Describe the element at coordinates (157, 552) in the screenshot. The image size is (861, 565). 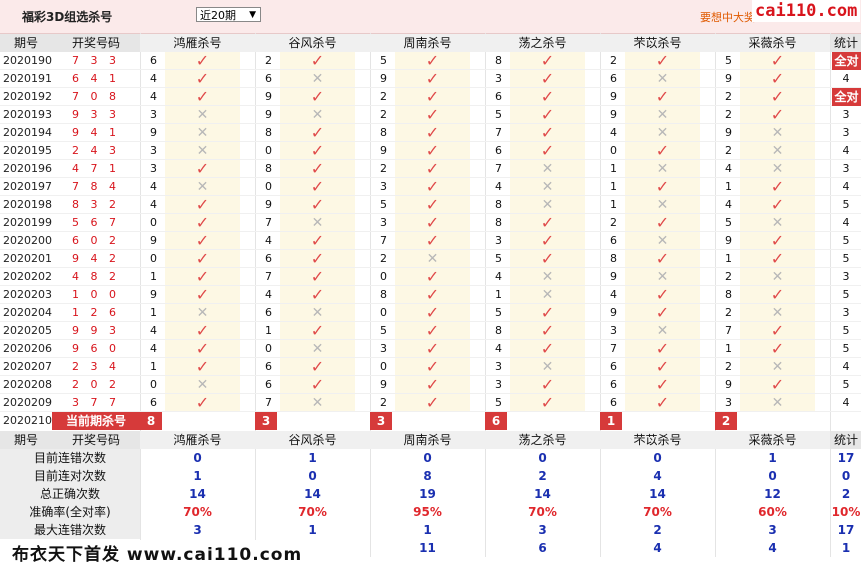
I see `watermark: 布衣天下首发 www.cai110.com` at that location.